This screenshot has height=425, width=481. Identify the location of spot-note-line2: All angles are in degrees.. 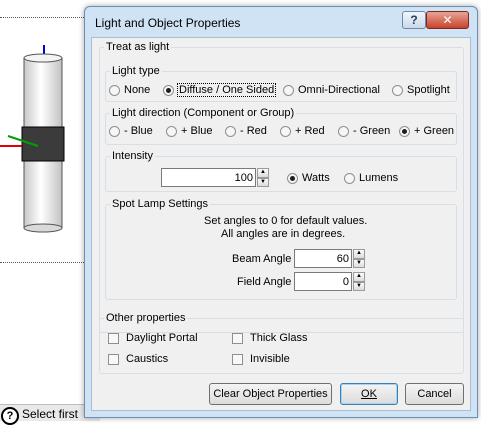
(283, 234).